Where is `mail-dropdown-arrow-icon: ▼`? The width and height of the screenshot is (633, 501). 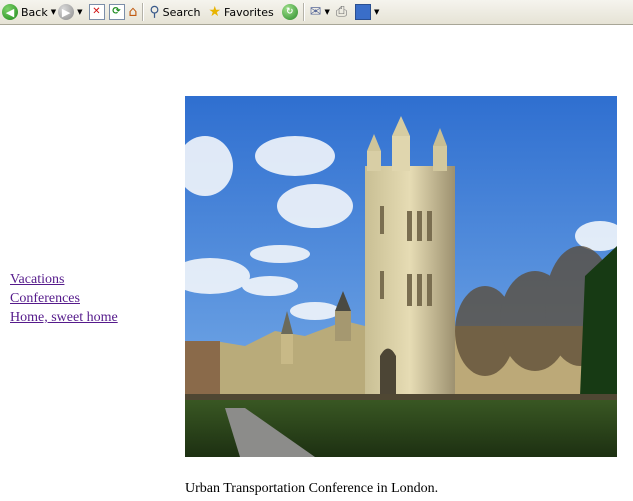
mail-dropdown-arrow-icon: ▼ is located at coordinates (326, 12).